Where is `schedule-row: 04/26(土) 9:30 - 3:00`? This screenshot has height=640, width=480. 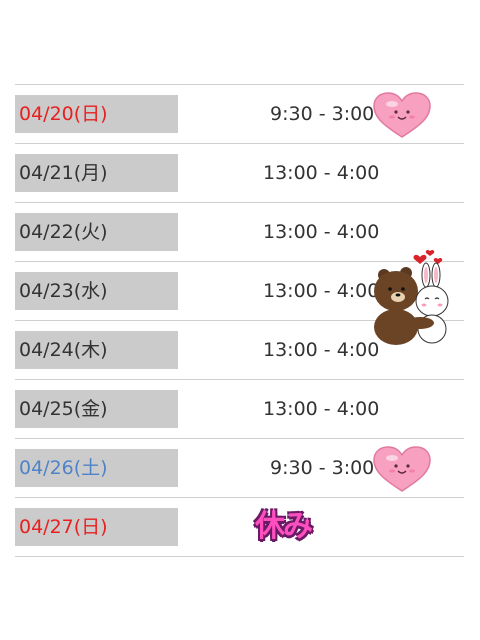
schedule-row: 04/26(土) 9:30 - 3:00 is located at coordinates (239, 468).